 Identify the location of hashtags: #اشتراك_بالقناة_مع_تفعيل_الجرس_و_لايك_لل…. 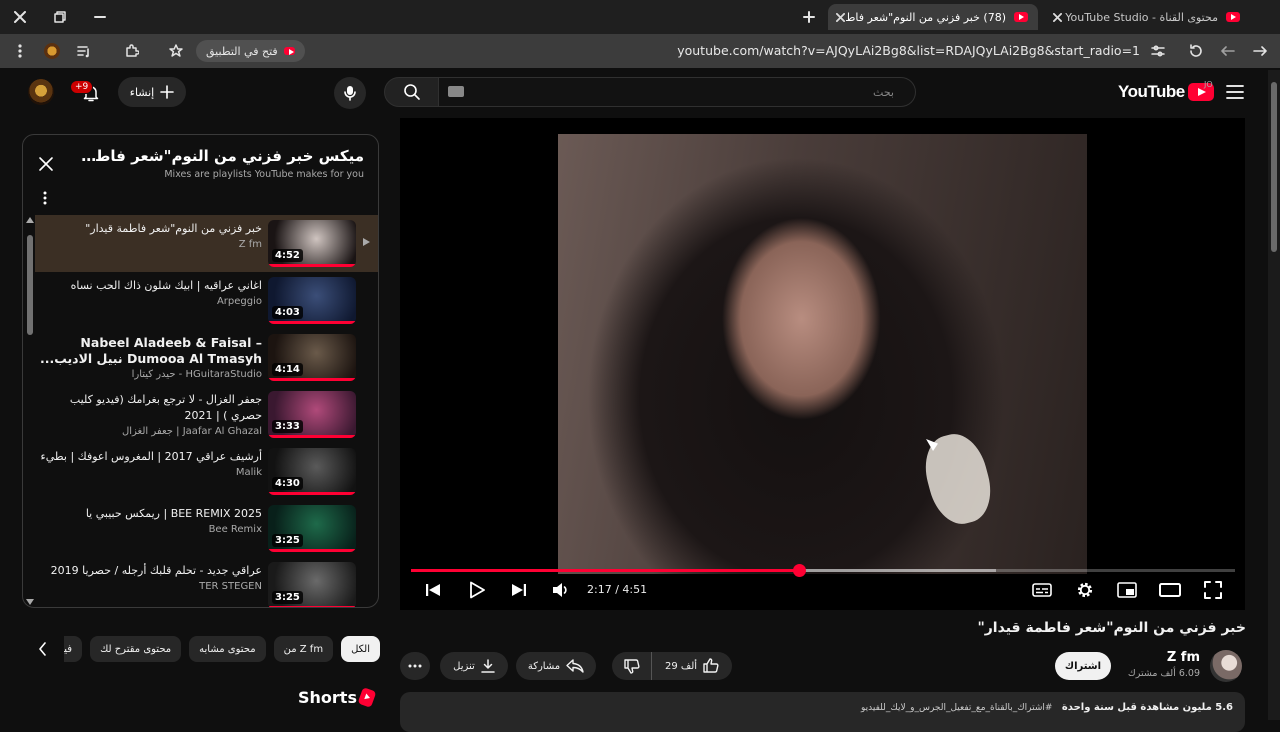
(956, 708).